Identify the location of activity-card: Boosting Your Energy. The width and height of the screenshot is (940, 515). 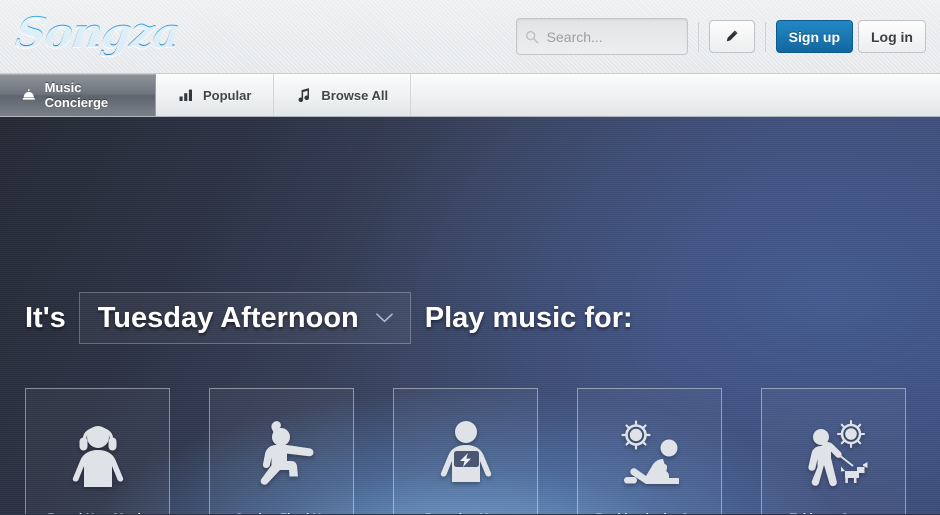
(465, 451).